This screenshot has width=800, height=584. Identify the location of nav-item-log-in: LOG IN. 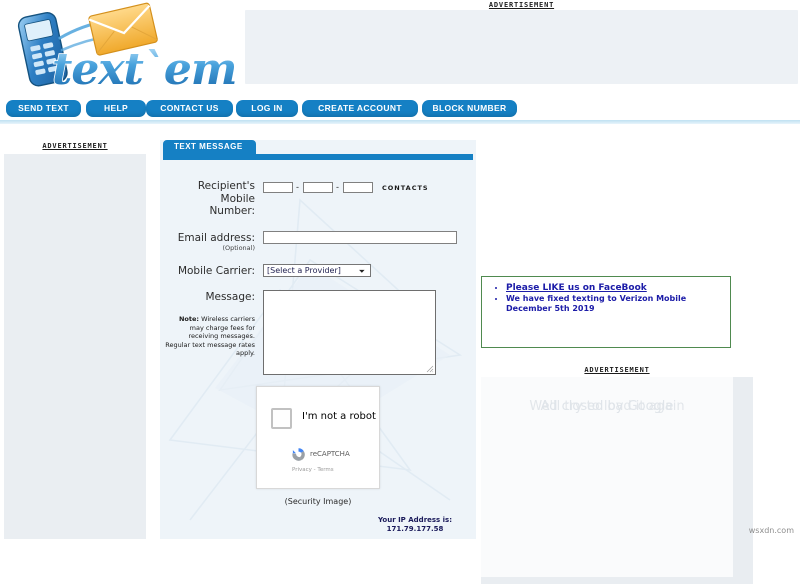
(267, 108).